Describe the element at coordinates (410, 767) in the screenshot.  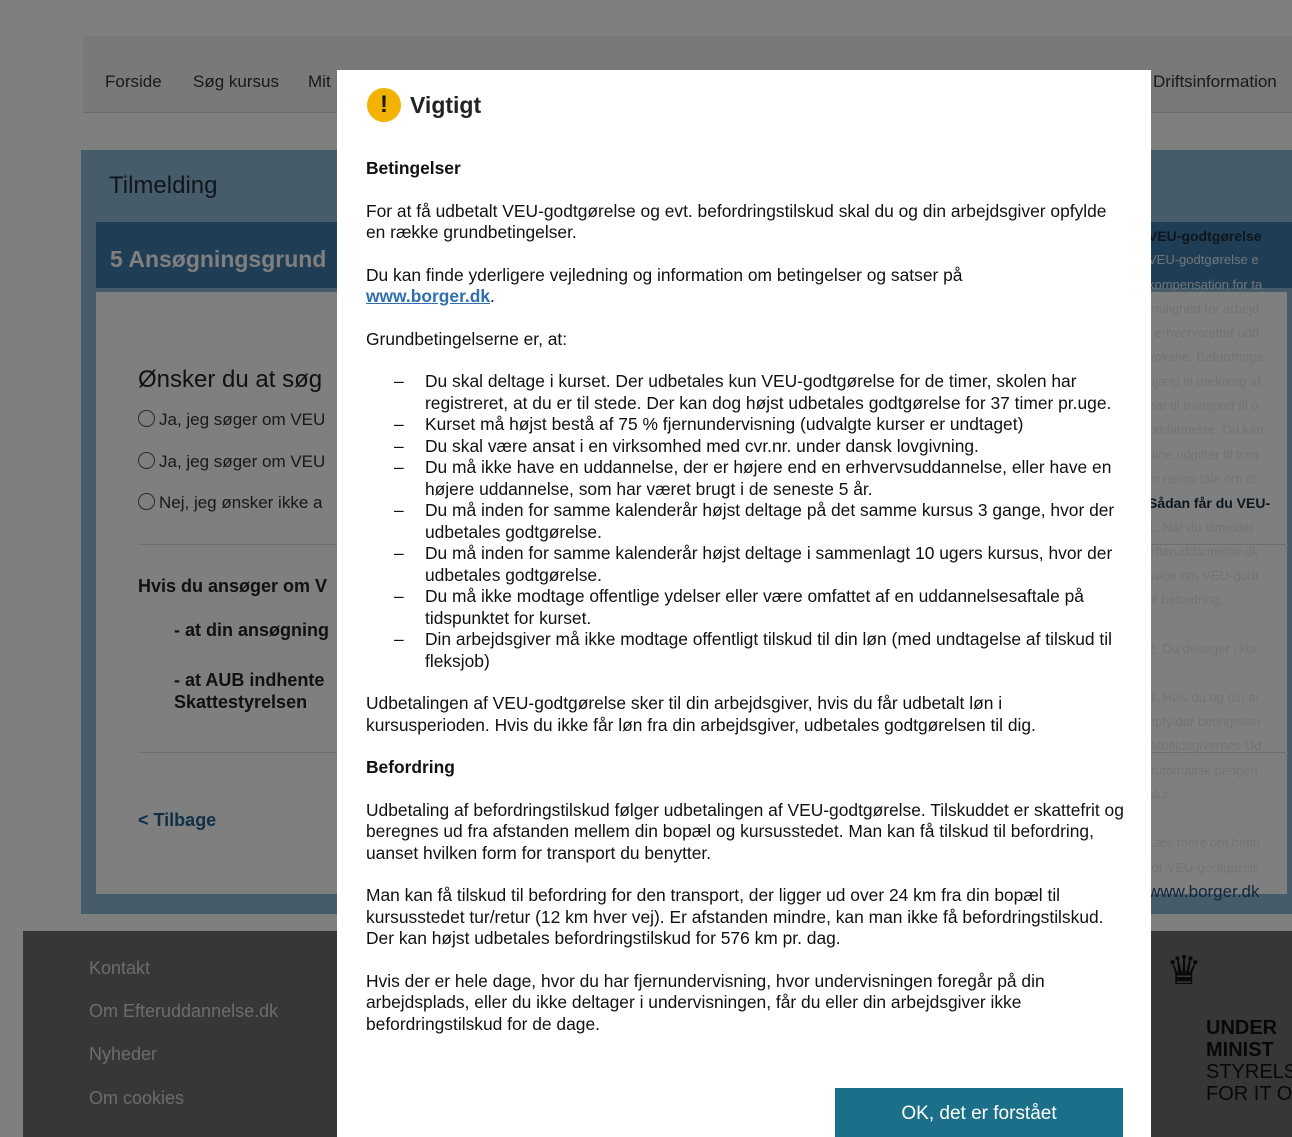
I see `transport-heading: Befordring` at that location.